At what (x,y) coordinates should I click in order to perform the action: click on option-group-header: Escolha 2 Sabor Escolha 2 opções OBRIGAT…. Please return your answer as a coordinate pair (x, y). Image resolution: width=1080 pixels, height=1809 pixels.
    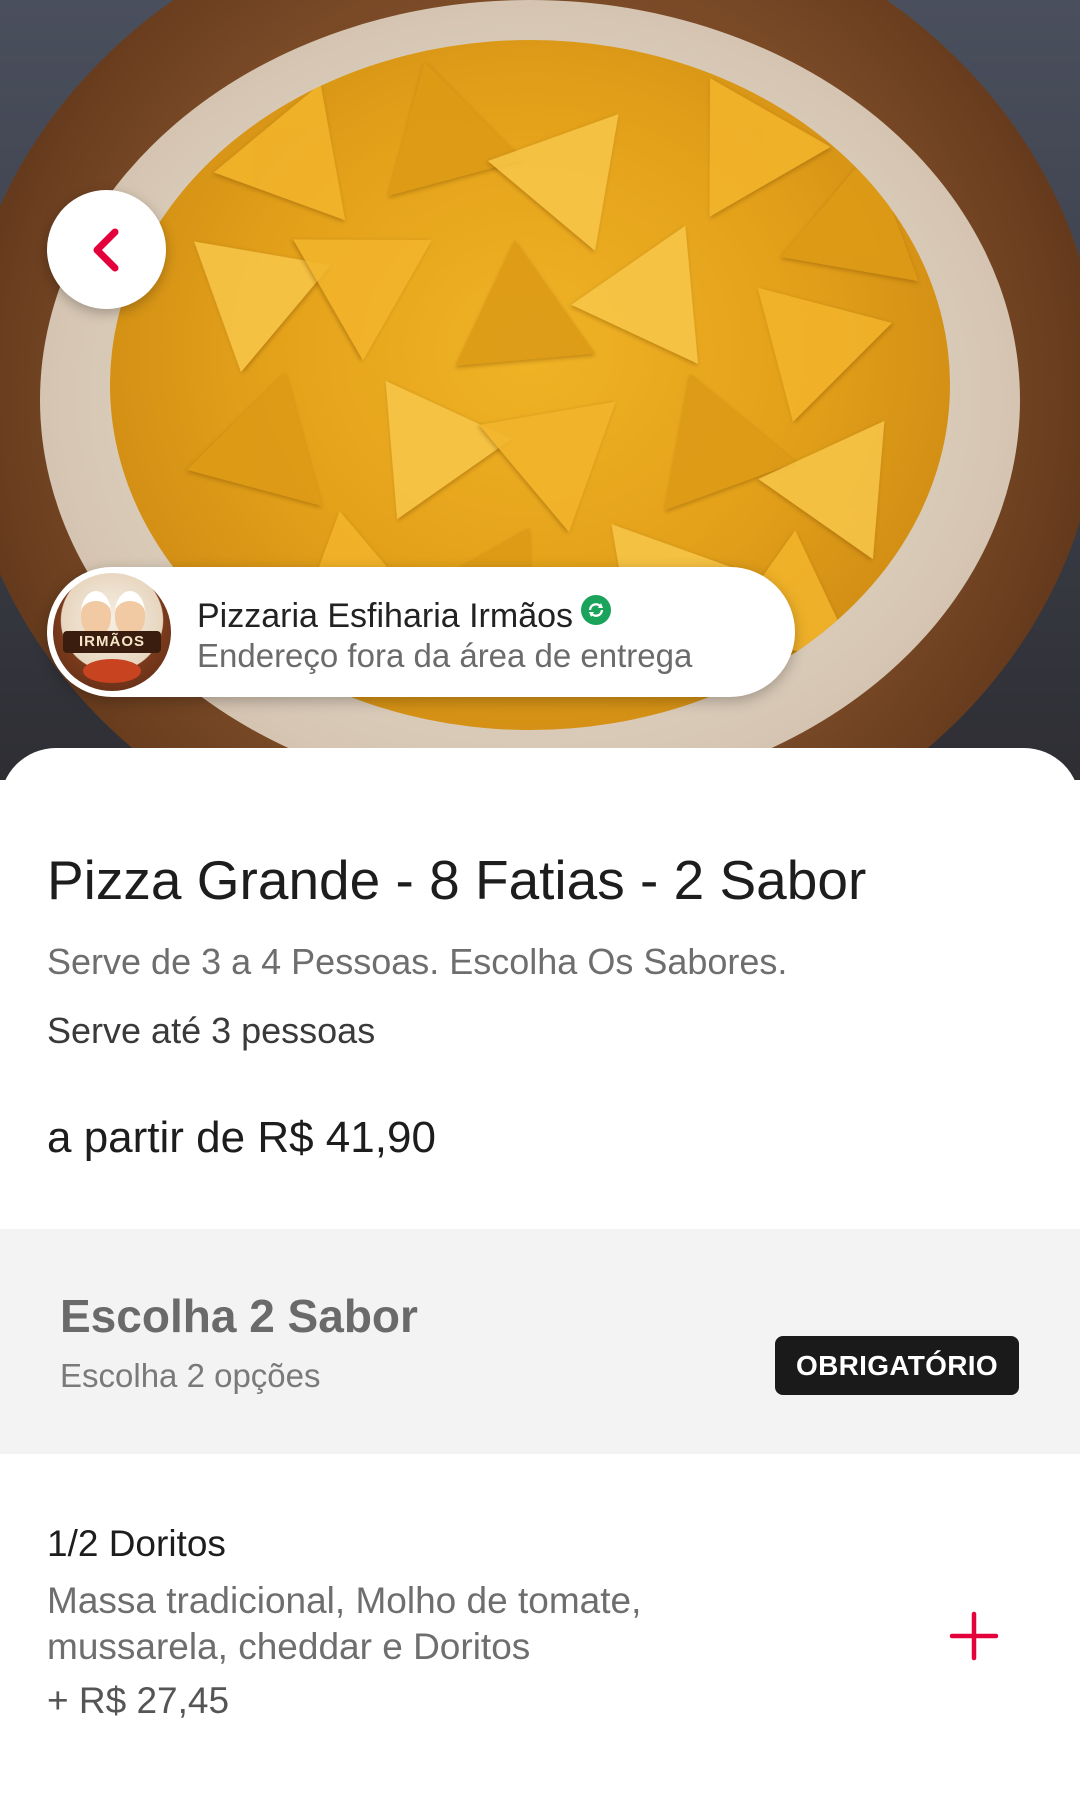
    Looking at the image, I should click on (540, 1341).